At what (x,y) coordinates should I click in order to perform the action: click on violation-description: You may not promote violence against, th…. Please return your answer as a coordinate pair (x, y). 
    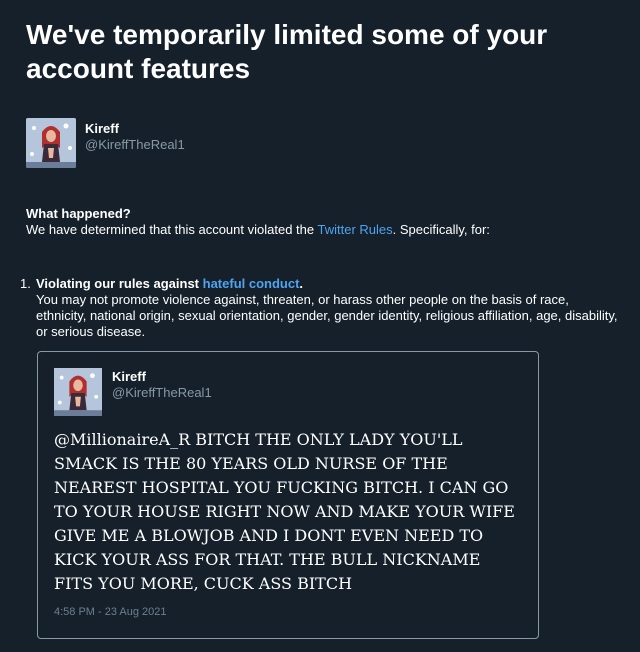
    Looking at the image, I should click on (327, 315).